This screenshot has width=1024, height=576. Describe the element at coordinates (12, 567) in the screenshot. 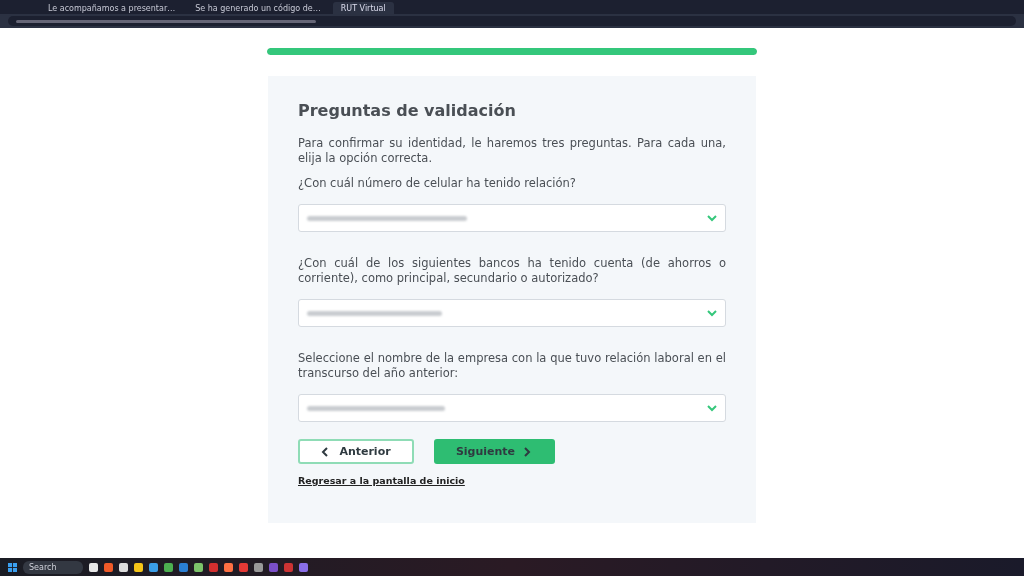

I see `windows-icon` at that location.